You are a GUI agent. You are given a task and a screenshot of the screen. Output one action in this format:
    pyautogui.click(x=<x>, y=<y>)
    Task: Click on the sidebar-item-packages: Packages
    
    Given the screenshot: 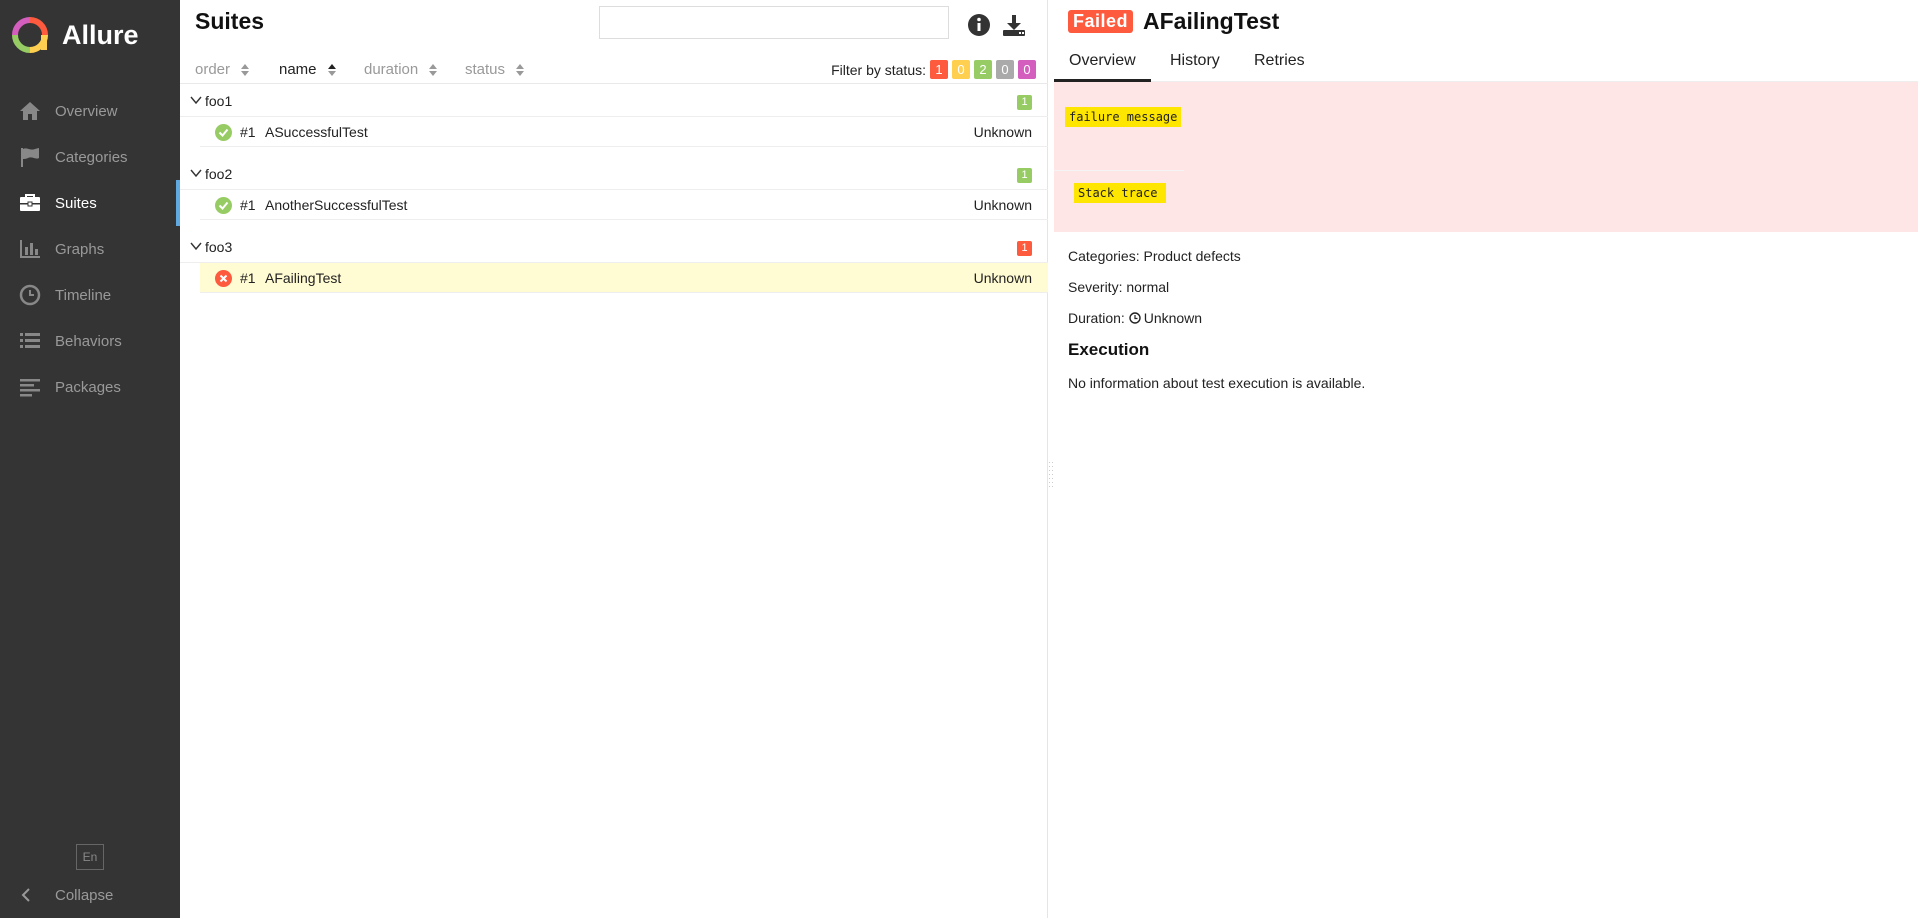 What is the action you would take?
    pyautogui.click(x=90, y=387)
    